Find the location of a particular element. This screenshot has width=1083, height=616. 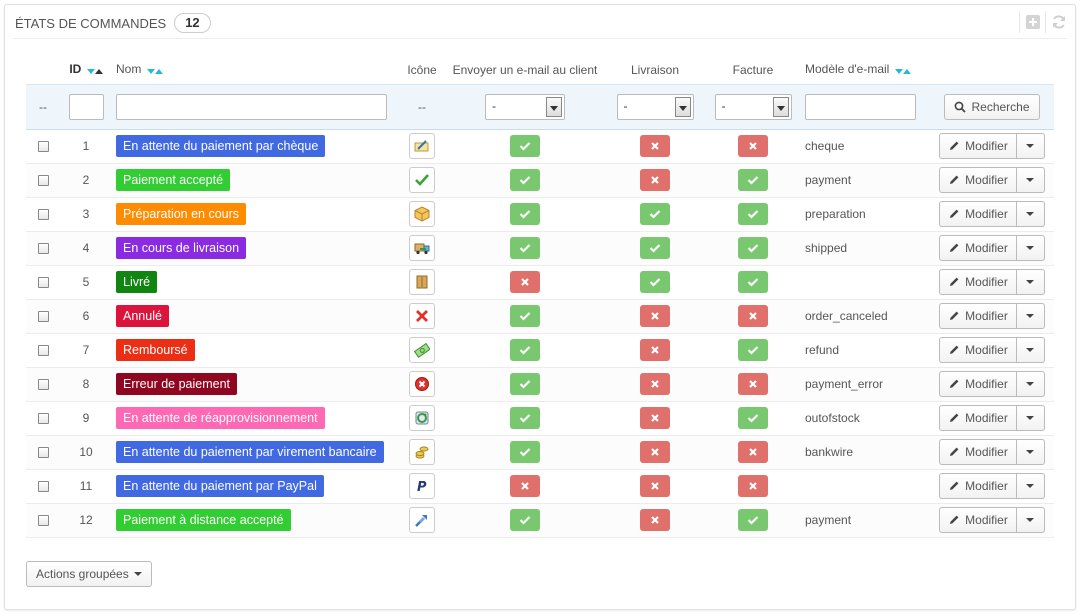

row-send-email is located at coordinates (525, 214).